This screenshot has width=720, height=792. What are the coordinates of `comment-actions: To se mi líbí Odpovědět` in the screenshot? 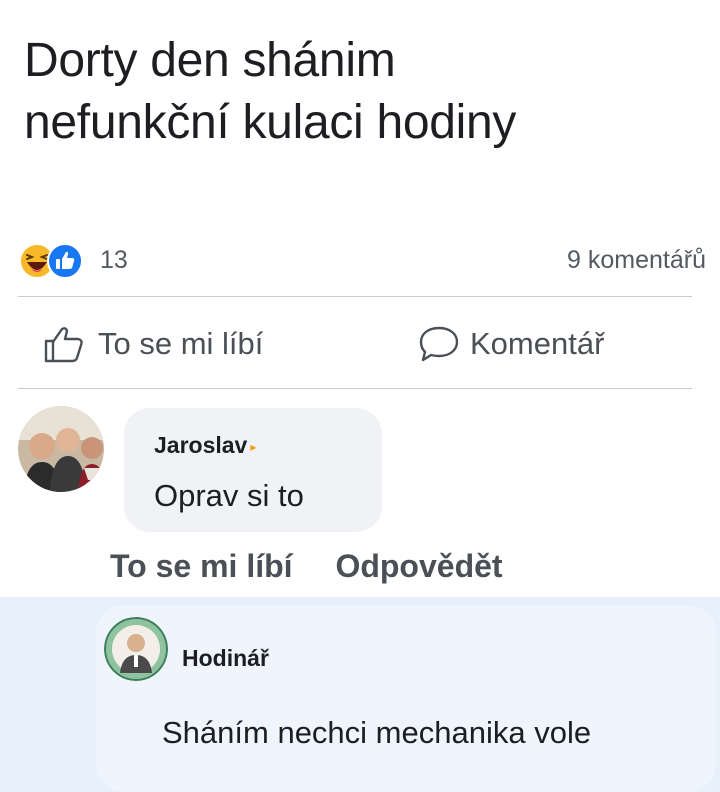 It's located at (323, 566).